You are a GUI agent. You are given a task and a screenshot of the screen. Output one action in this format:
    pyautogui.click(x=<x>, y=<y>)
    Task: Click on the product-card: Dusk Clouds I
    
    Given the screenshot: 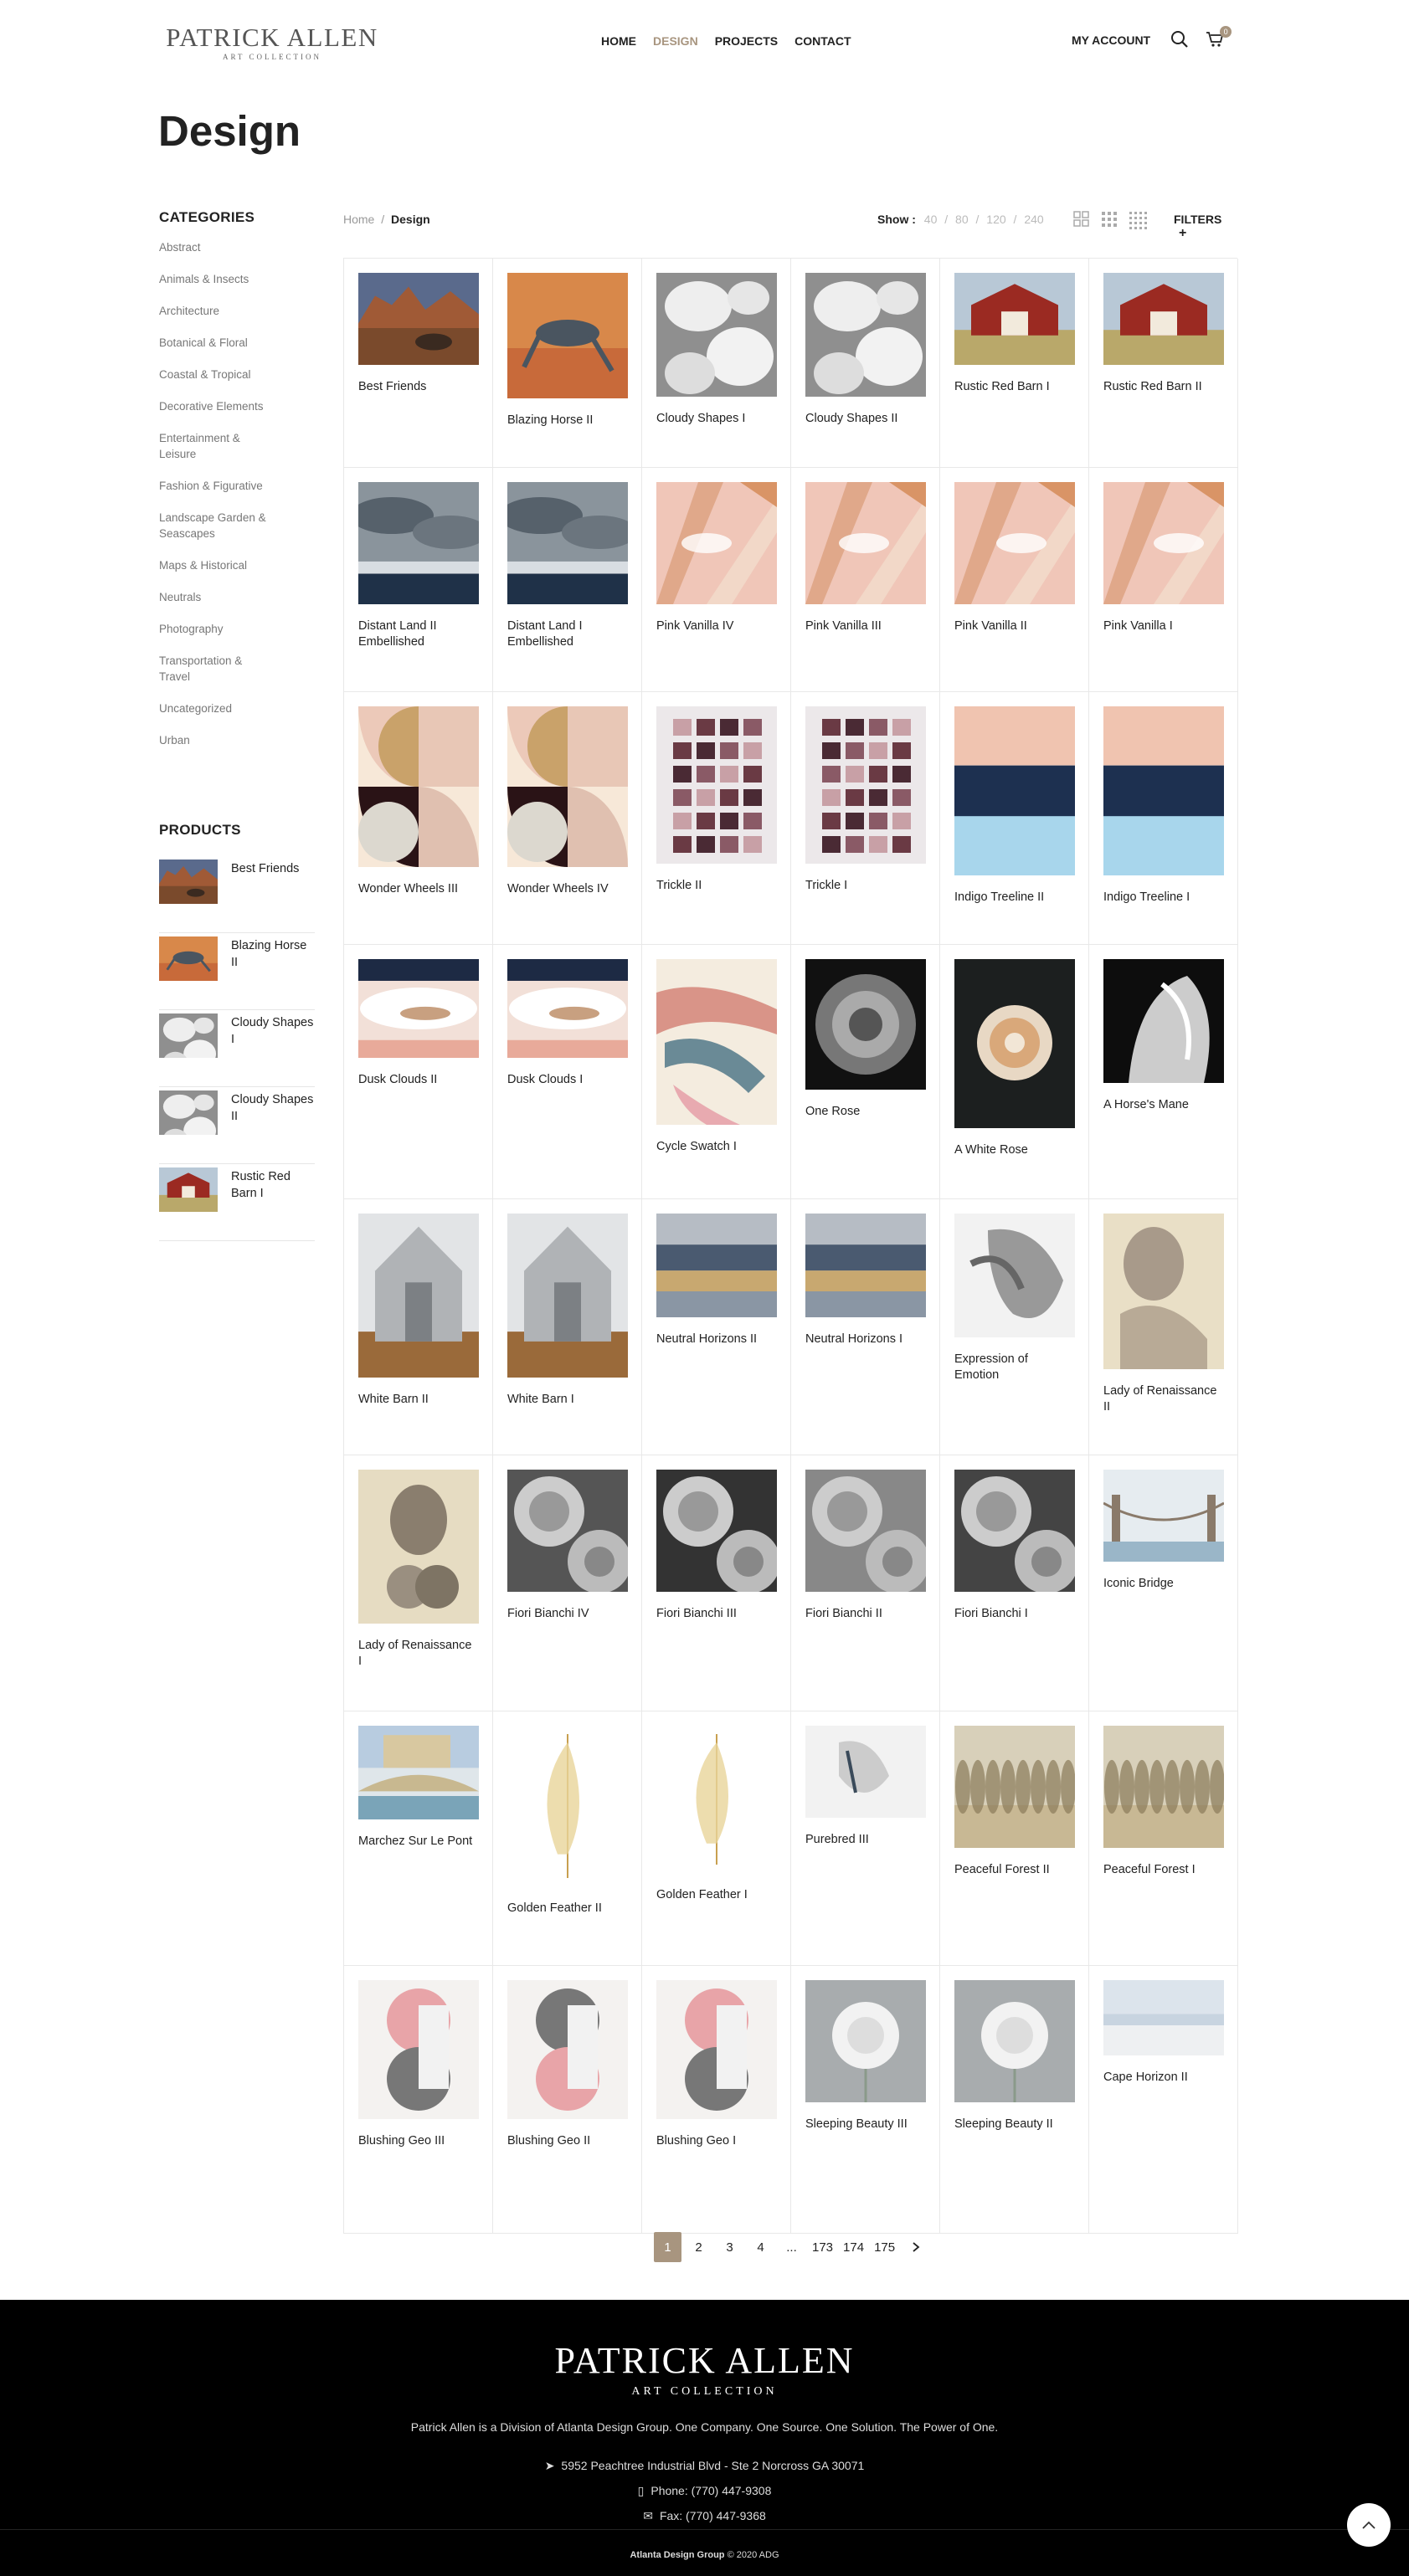 What is the action you would take?
    pyautogui.click(x=567, y=1072)
    